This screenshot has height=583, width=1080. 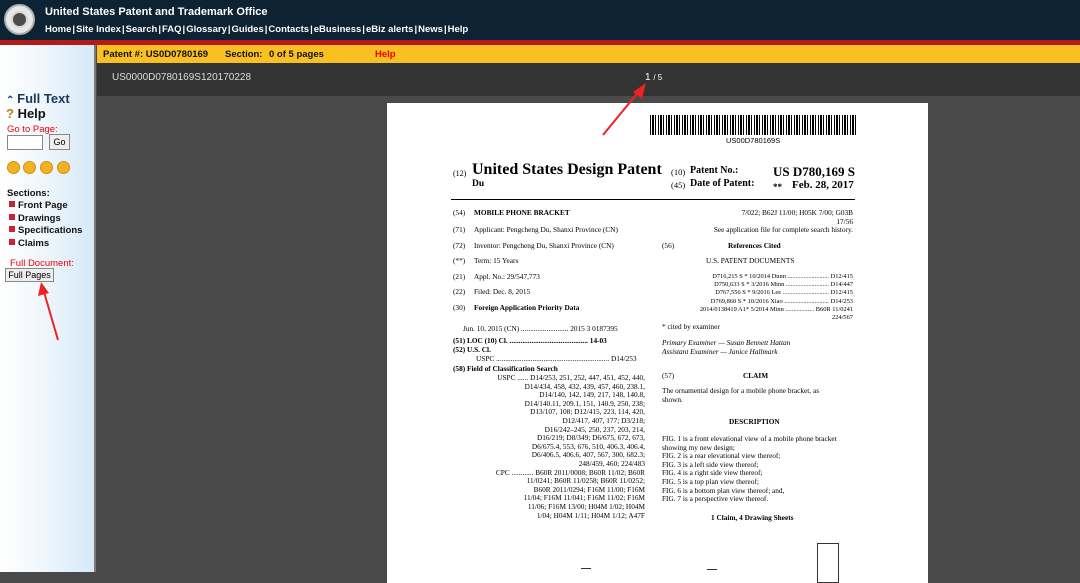 What do you see at coordinates (754, 245) in the screenshot?
I see `refs-title: References Cited` at bounding box center [754, 245].